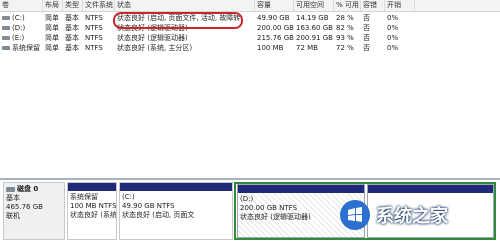  I want to click on column-header-layout: 布局, so click(53, 5).